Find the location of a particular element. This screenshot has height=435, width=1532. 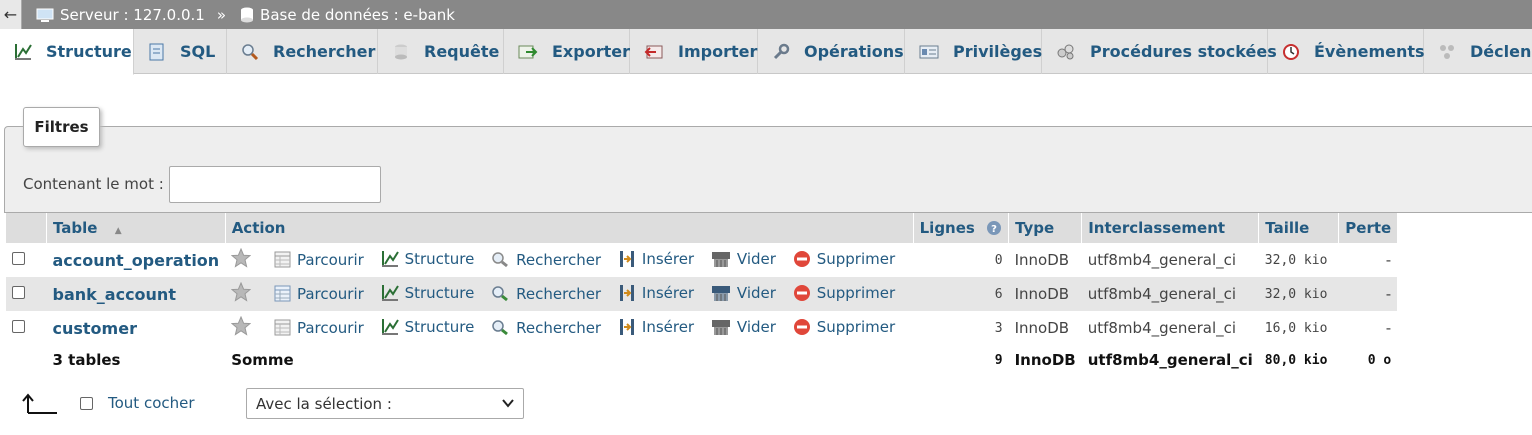

server-icon is located at coordinates (45, 15).